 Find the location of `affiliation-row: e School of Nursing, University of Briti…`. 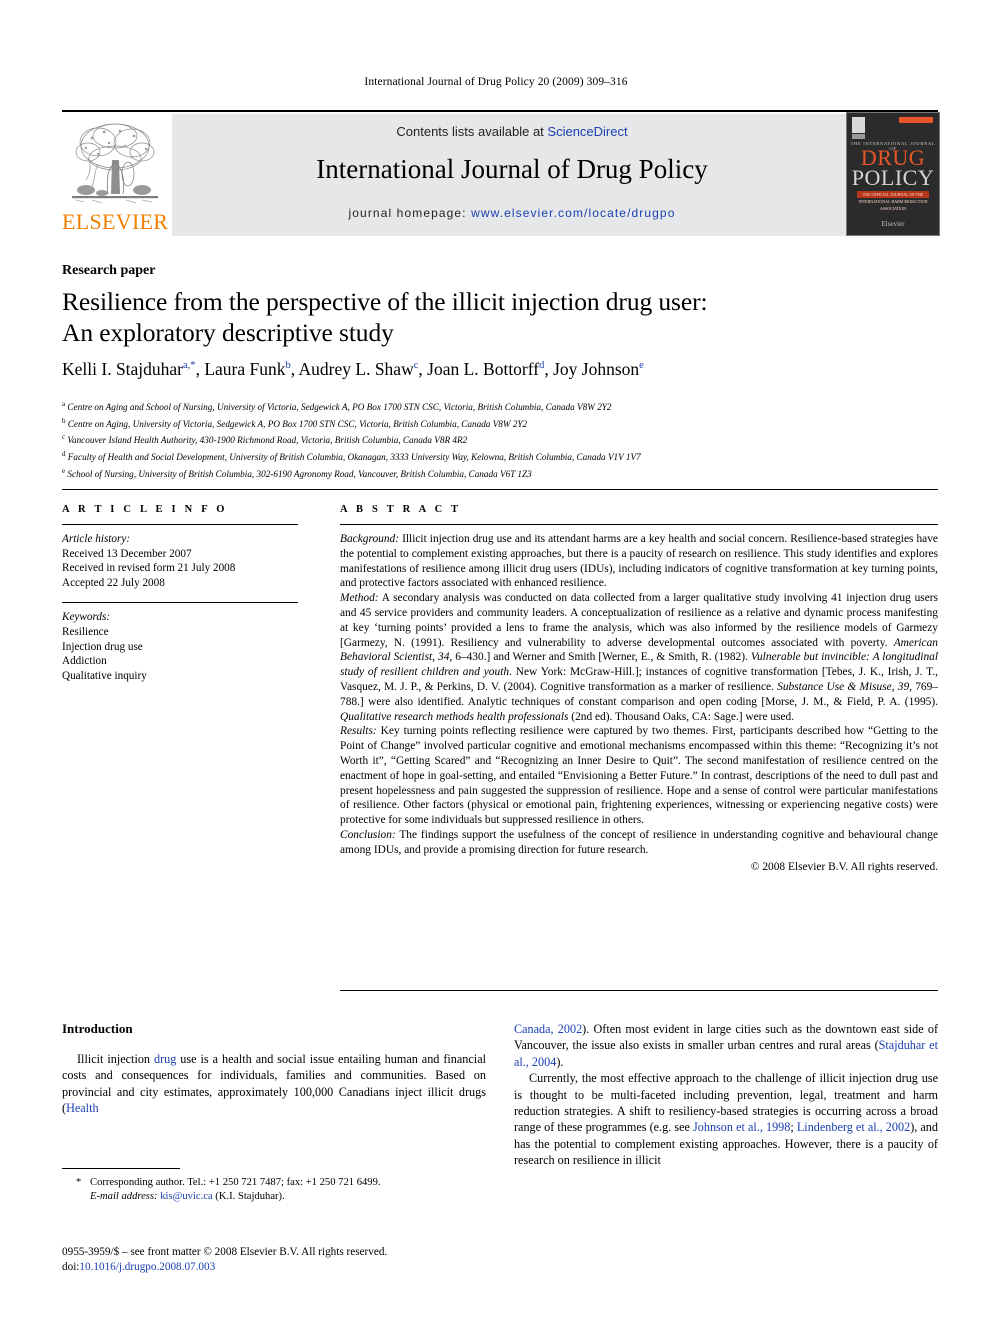

affiliation-row: e School of Nursing, University of Briti… is located at coordinates (500, 473).